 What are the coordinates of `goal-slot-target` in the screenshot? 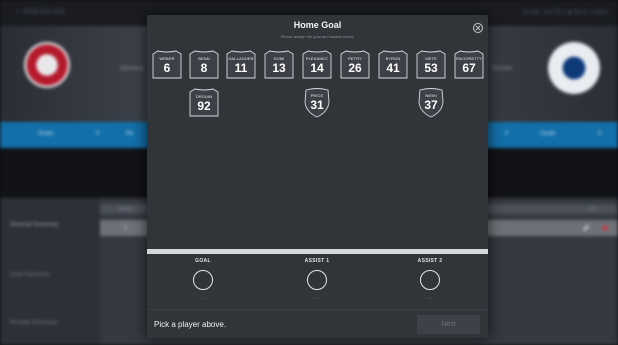 It's located at (203, 280).